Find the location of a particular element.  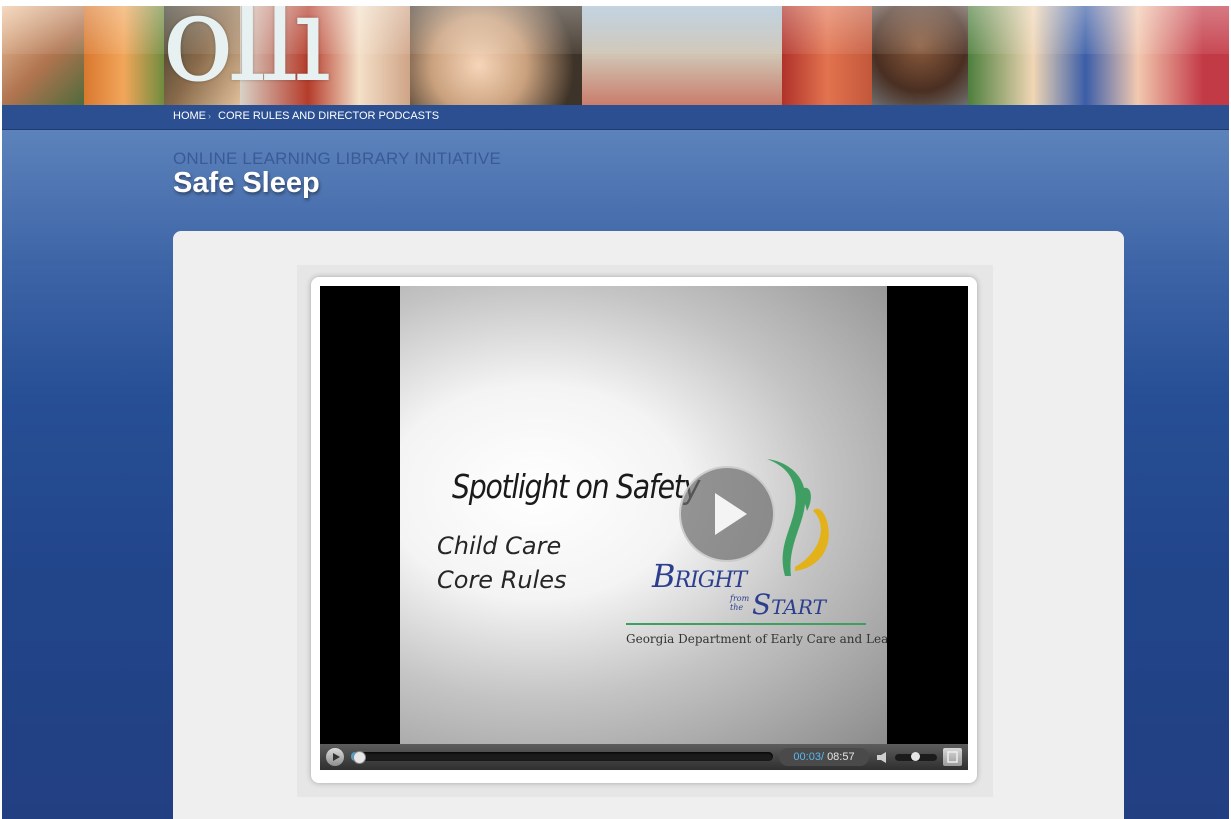

page-subtitle: ONLINE LEARNING LIBRARY INITIATIVE is located at coordinates (337, 158).